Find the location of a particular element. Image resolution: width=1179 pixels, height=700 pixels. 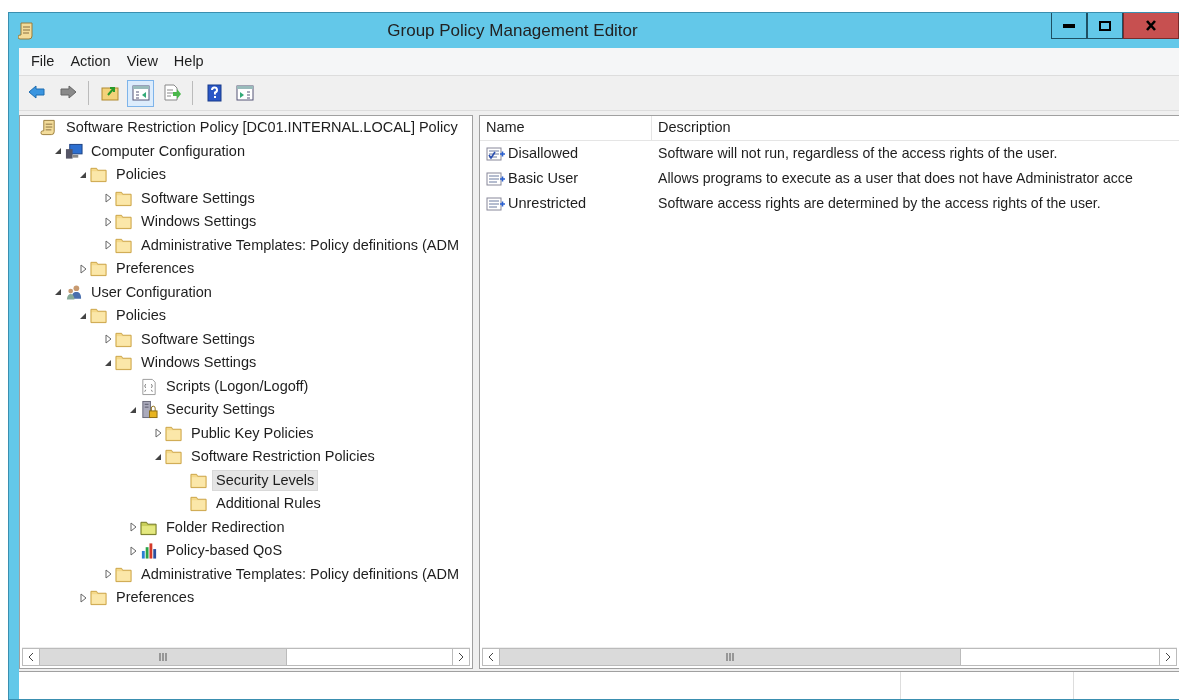

tree-pane-icon is located at coordinates (140, 93).